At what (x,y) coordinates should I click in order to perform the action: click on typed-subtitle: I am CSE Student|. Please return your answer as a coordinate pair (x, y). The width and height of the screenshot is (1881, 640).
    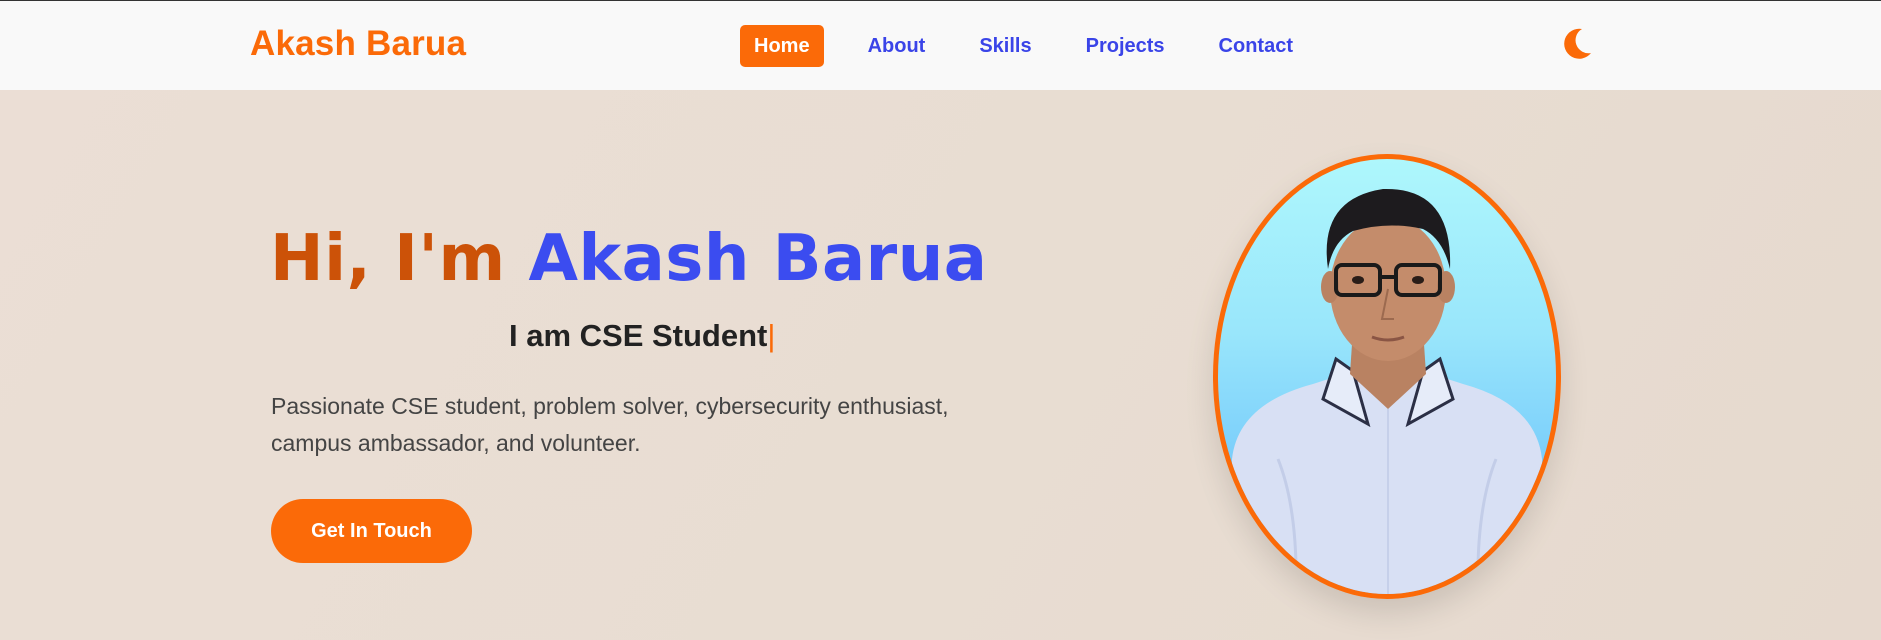
    Looking at the image, I should click on (642, 336).